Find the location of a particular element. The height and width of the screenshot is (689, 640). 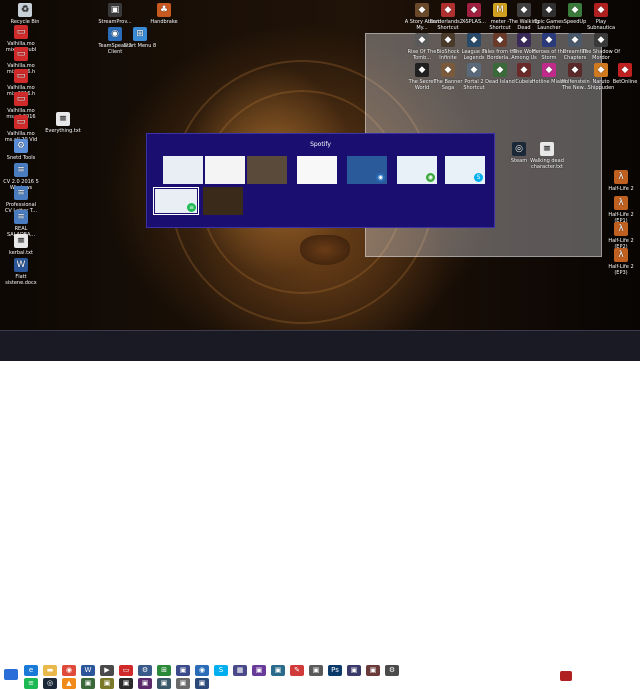

tray-arrow-icon: ▲ is located at coordinates (577, 675).